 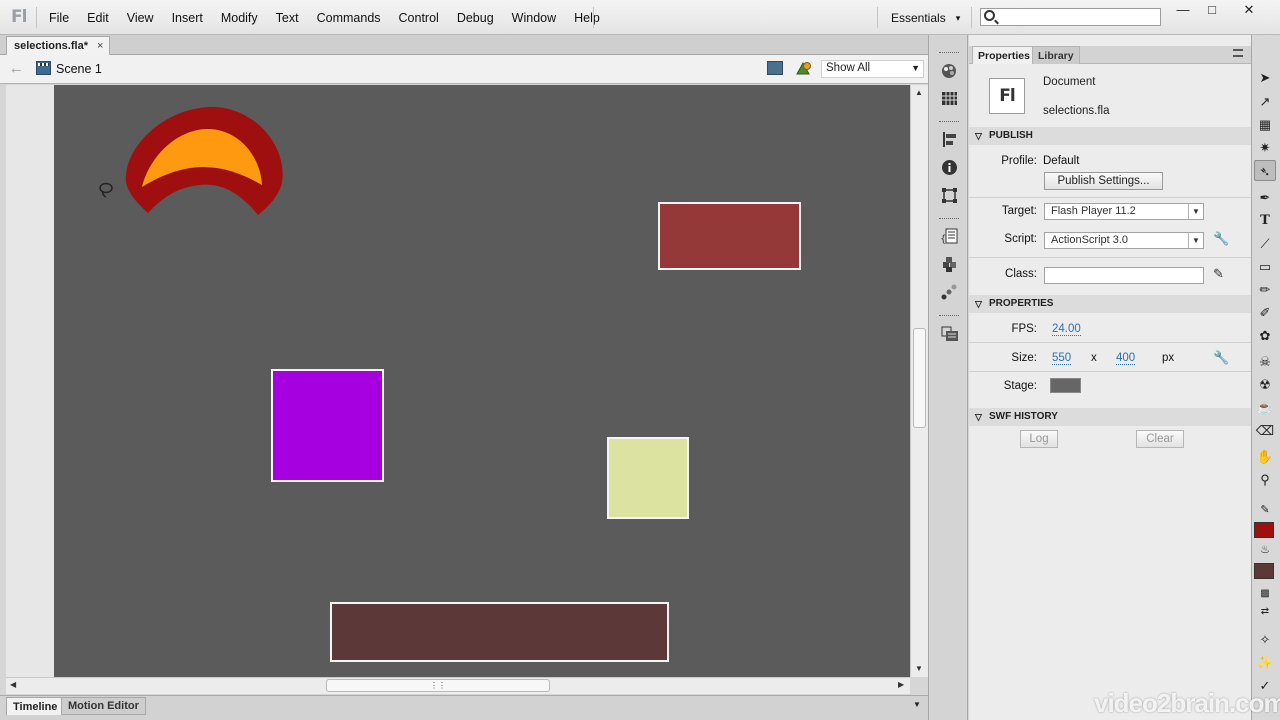 I want to click on scroll-up-arrow: ▲, so click(x=919, y=92).